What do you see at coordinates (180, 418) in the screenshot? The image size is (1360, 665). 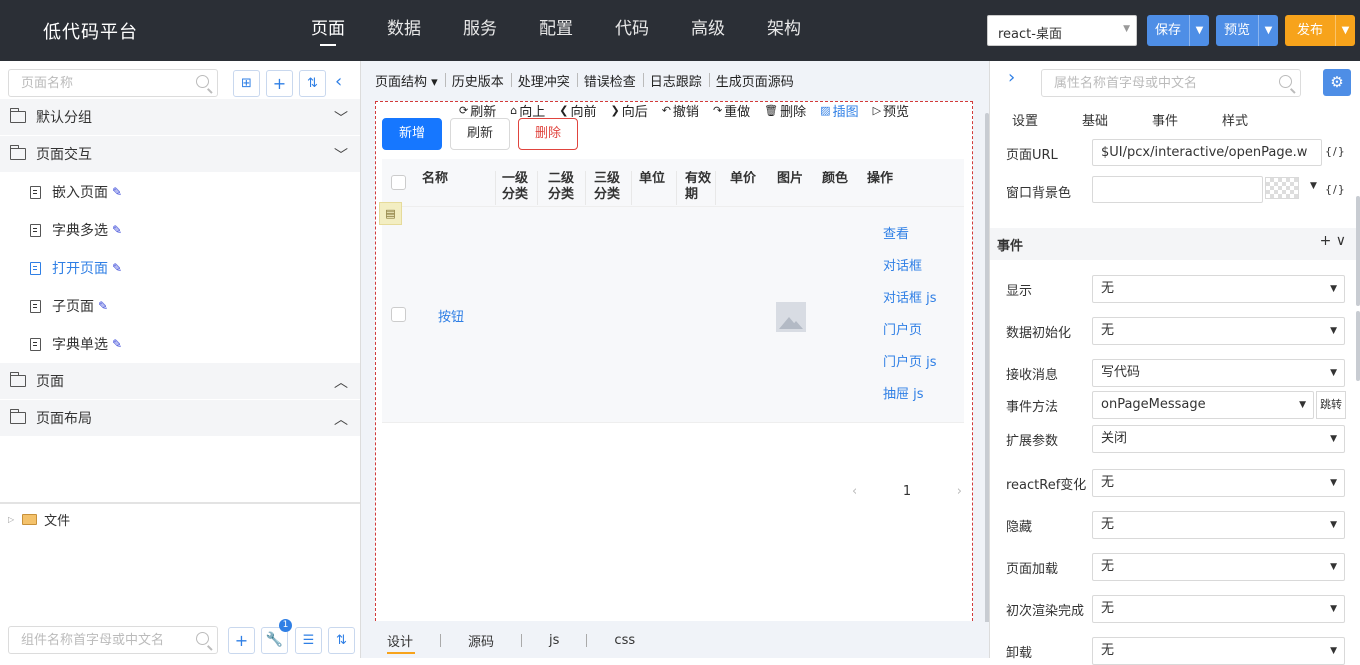 I see `tree-group-layout: 页面布局 ︿` at bounding box center [180, 418].